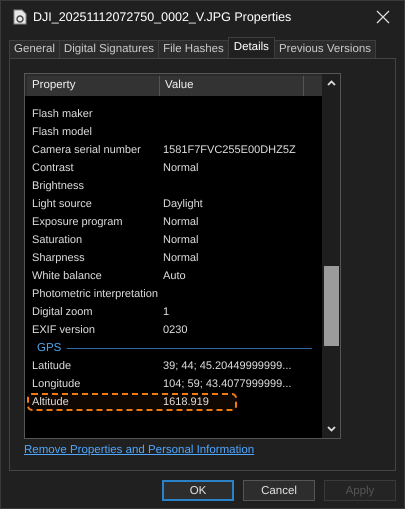  Describe the element at coordinates (57, 240) in the screenshot. I see `property-name: Saturation` at that location.